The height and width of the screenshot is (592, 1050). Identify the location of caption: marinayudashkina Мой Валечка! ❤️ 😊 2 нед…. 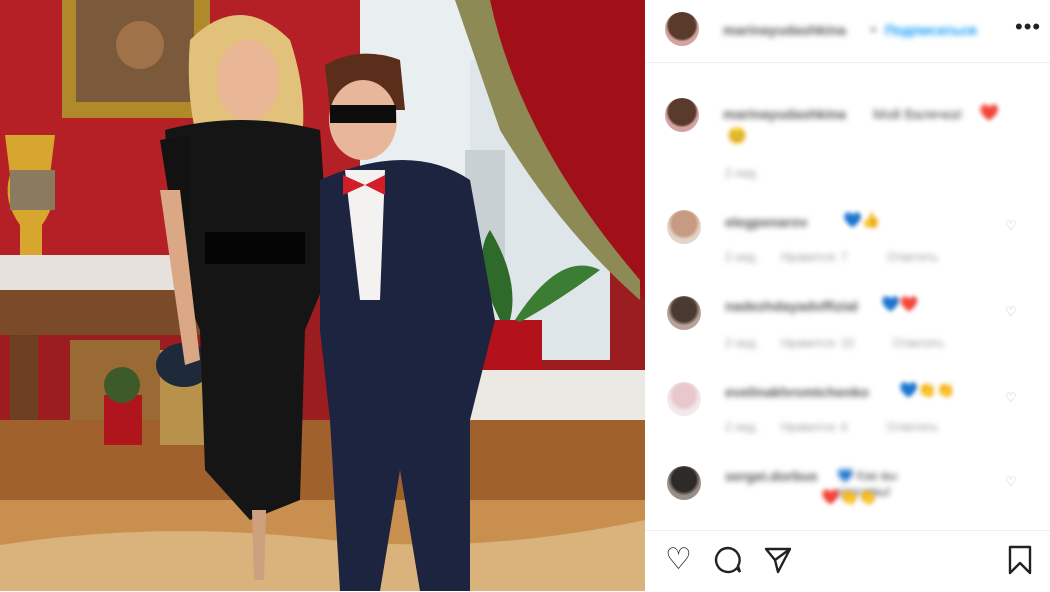
(847, 143).